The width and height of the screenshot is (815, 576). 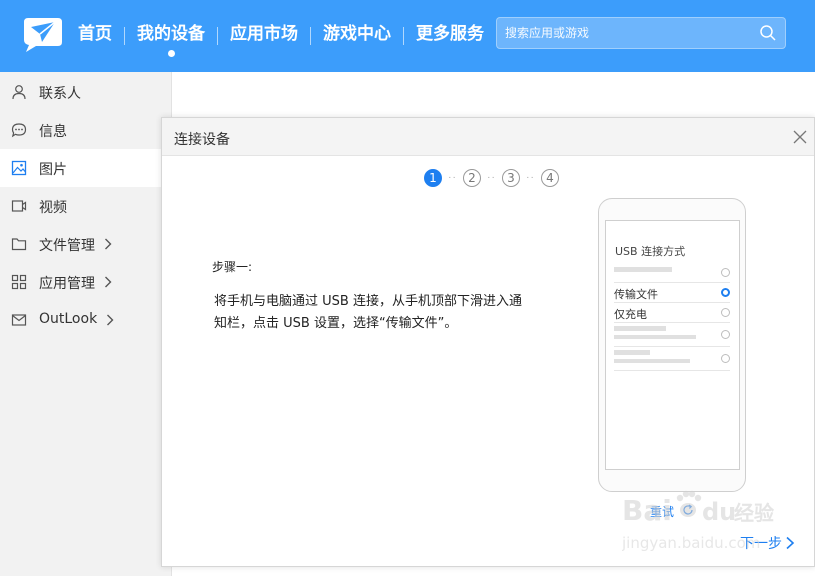 What do you see at coordinates (672, 293) in the screenshot?
I see `usb-option-file-transfer: 传输文件` at bounding box center [672, 293].